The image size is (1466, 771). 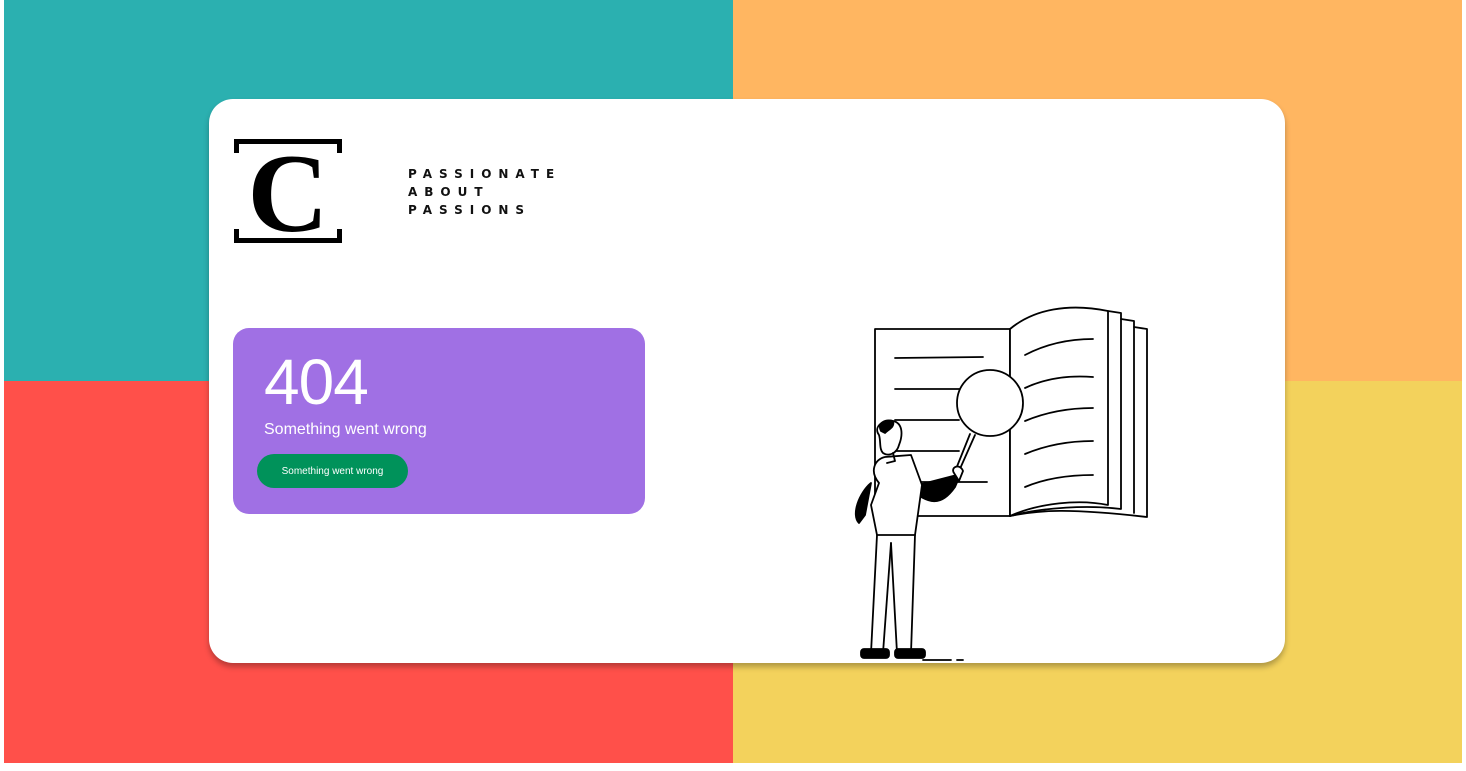 What do you see at coordinates (449, 192) in the screenshot?
I see `tagline-line-2: ABOUT` at bounding box center [449, 192].